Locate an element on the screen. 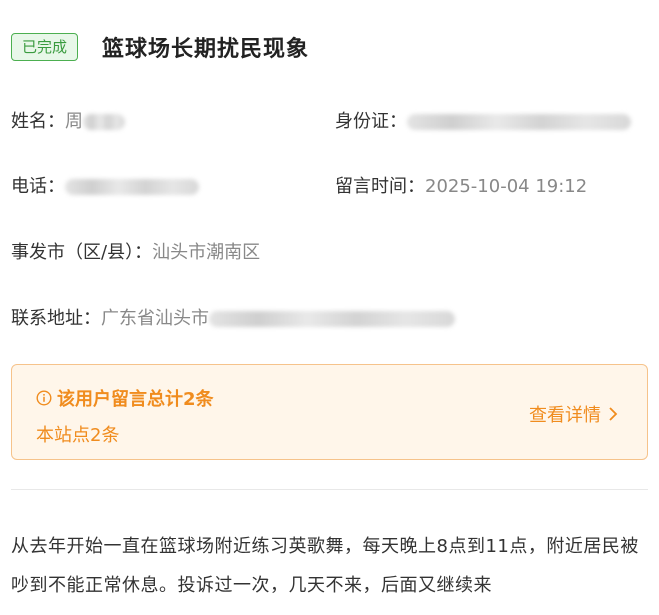  city-field: 事发市（区/县）：汕头市潮南区 is located at coordinates (135, 253).